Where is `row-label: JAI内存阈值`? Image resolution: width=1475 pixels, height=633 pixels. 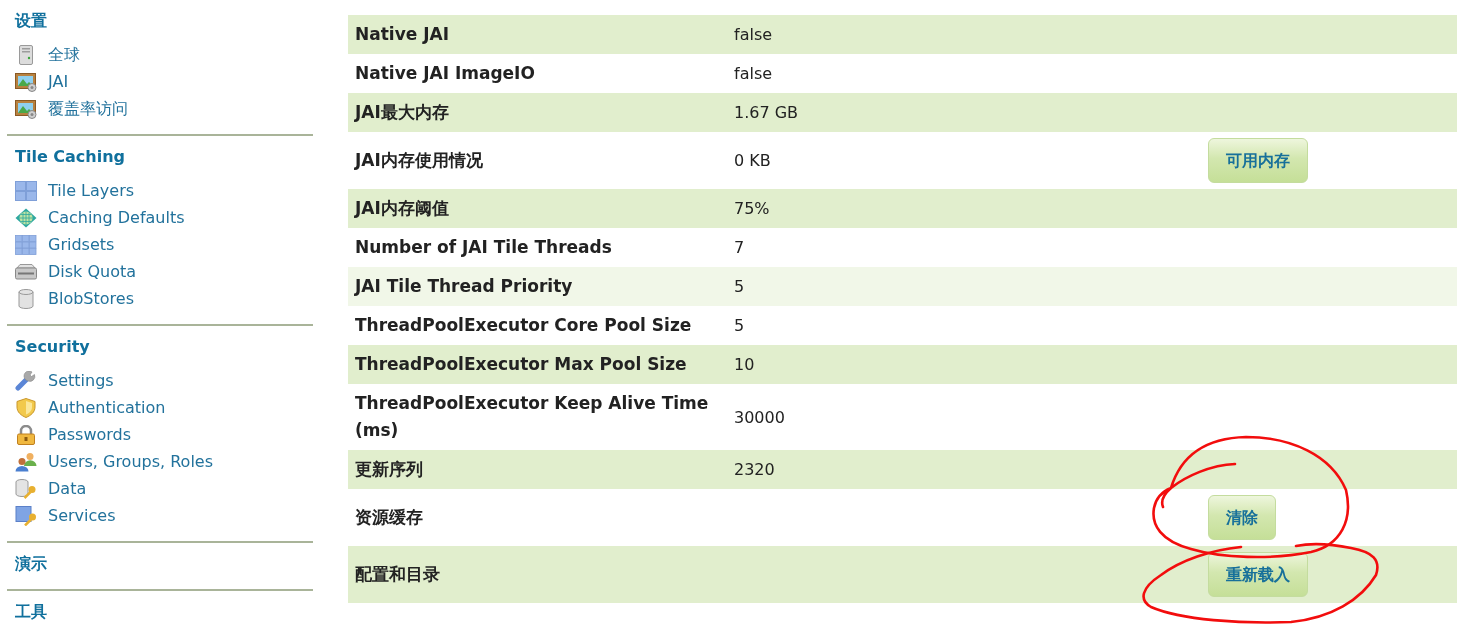 row-label: JAI内存阈值 is located at coordinates (401, 208).